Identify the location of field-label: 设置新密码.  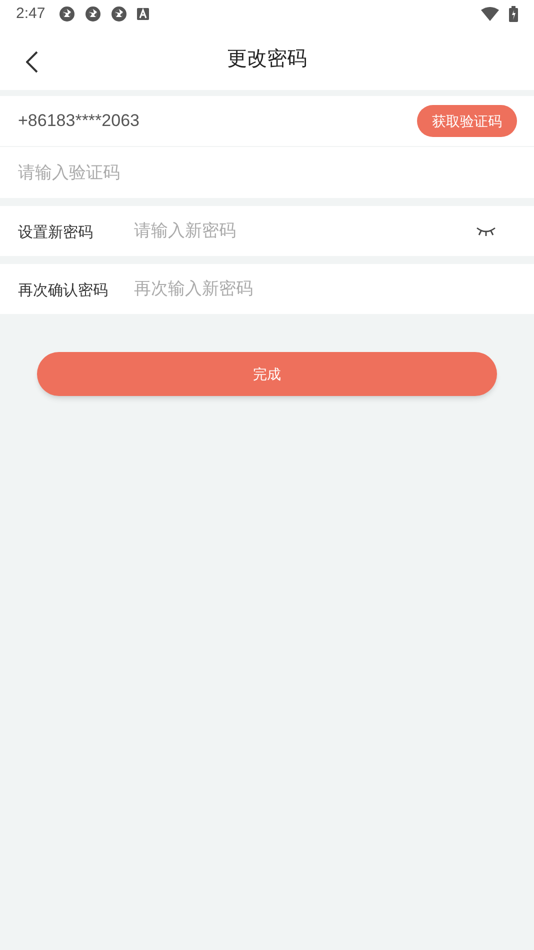
(56, 233).